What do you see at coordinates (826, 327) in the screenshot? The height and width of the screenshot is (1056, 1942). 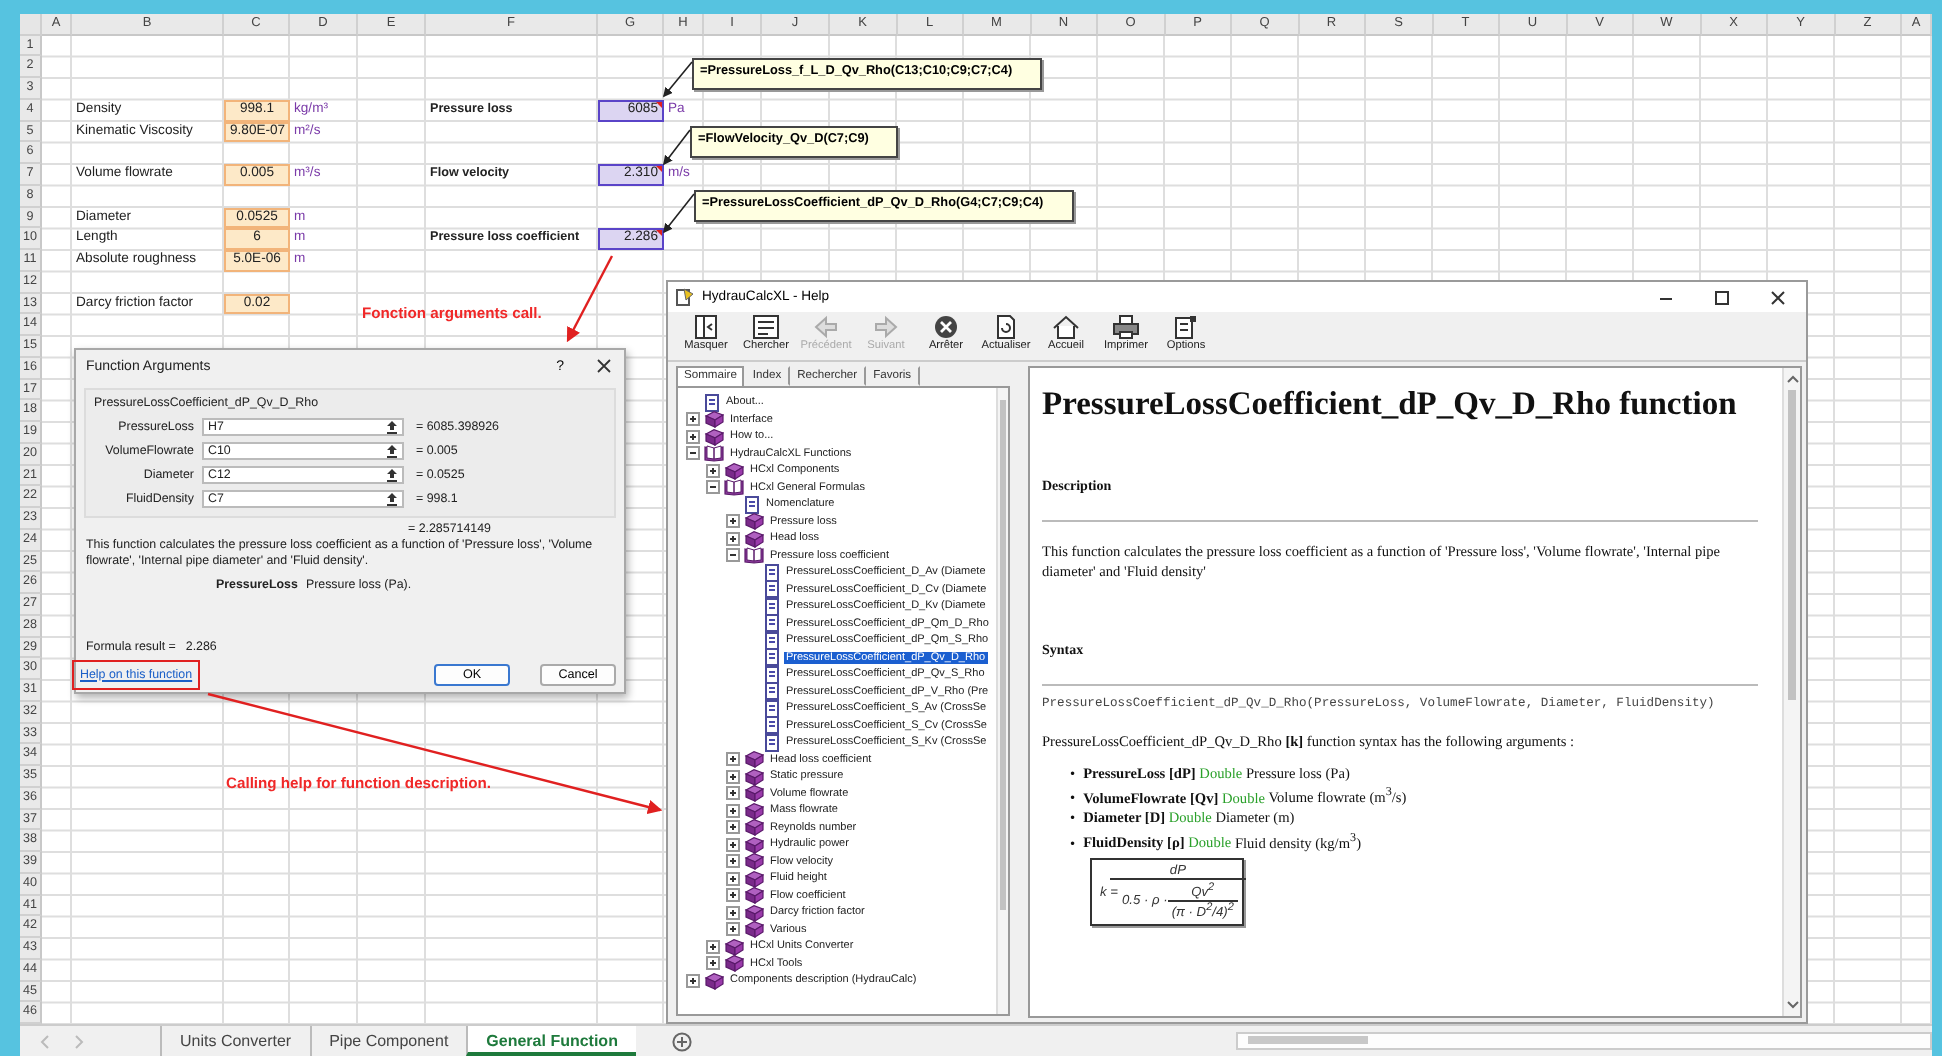 I see `back-arrow-icon` at bounding box center [826, 327].